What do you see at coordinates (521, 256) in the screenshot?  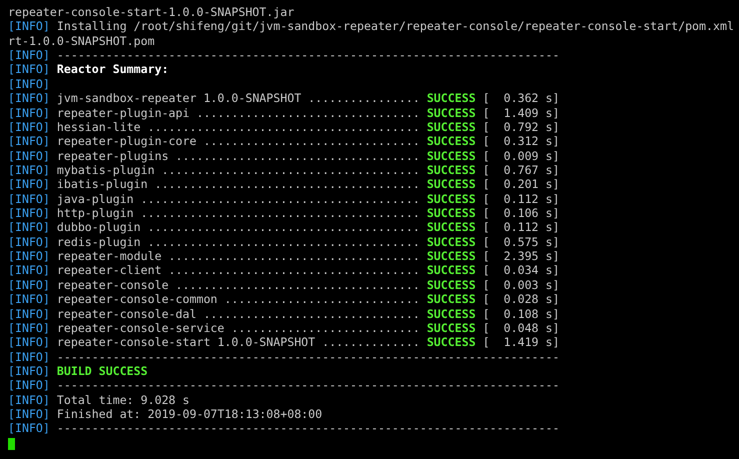 I see `module-time: [ 2.395 s]` at bounding box center [521, 256].